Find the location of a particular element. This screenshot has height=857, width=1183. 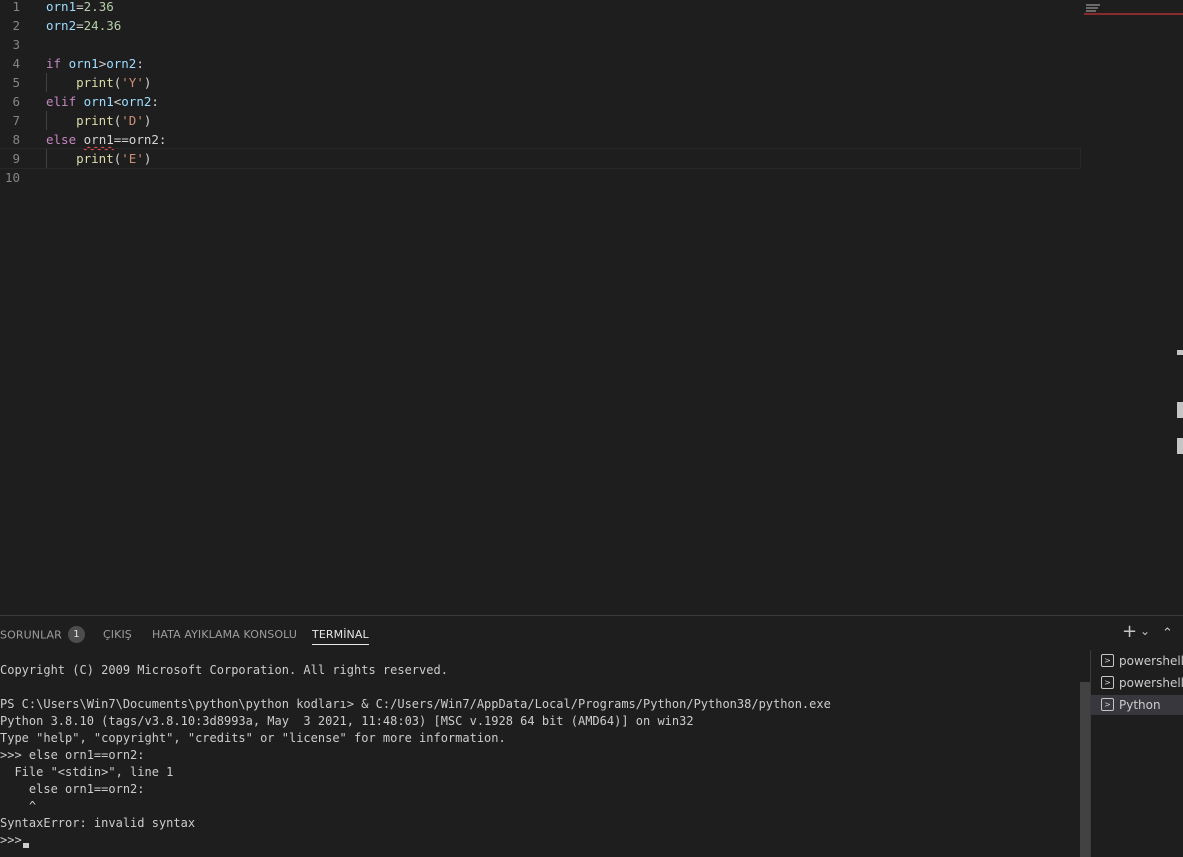

code-text: orn1=2.36 is located at coordinates (80, 8).